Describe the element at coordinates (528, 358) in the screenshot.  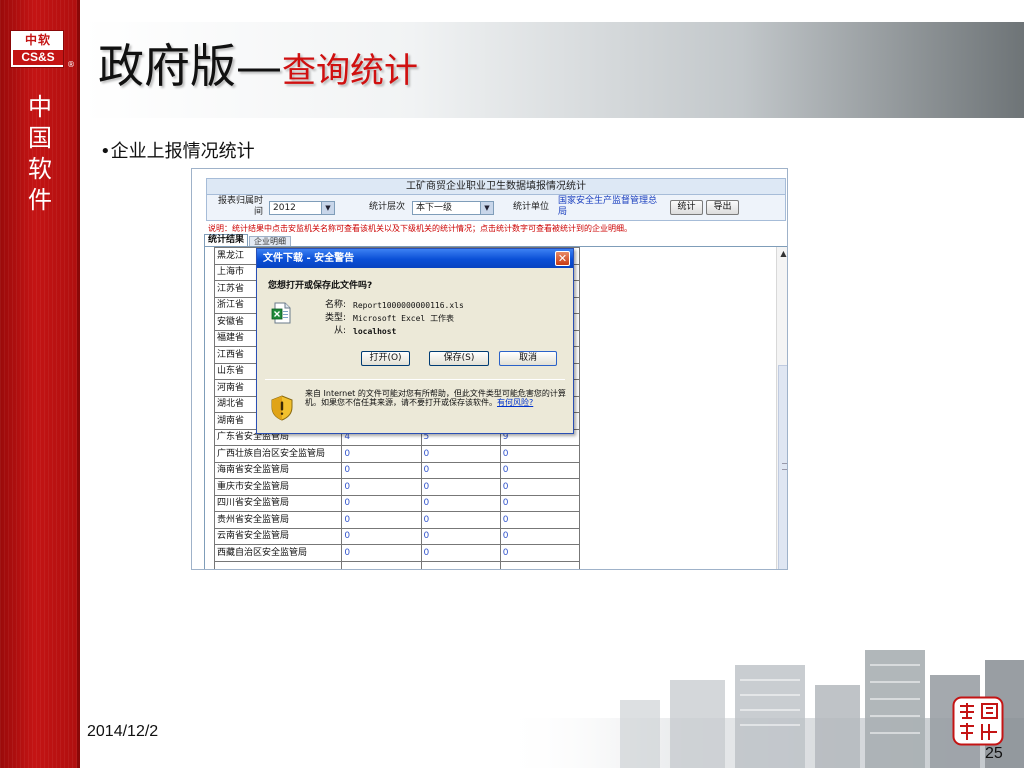
I see `cancel-button: 取消` at that location.